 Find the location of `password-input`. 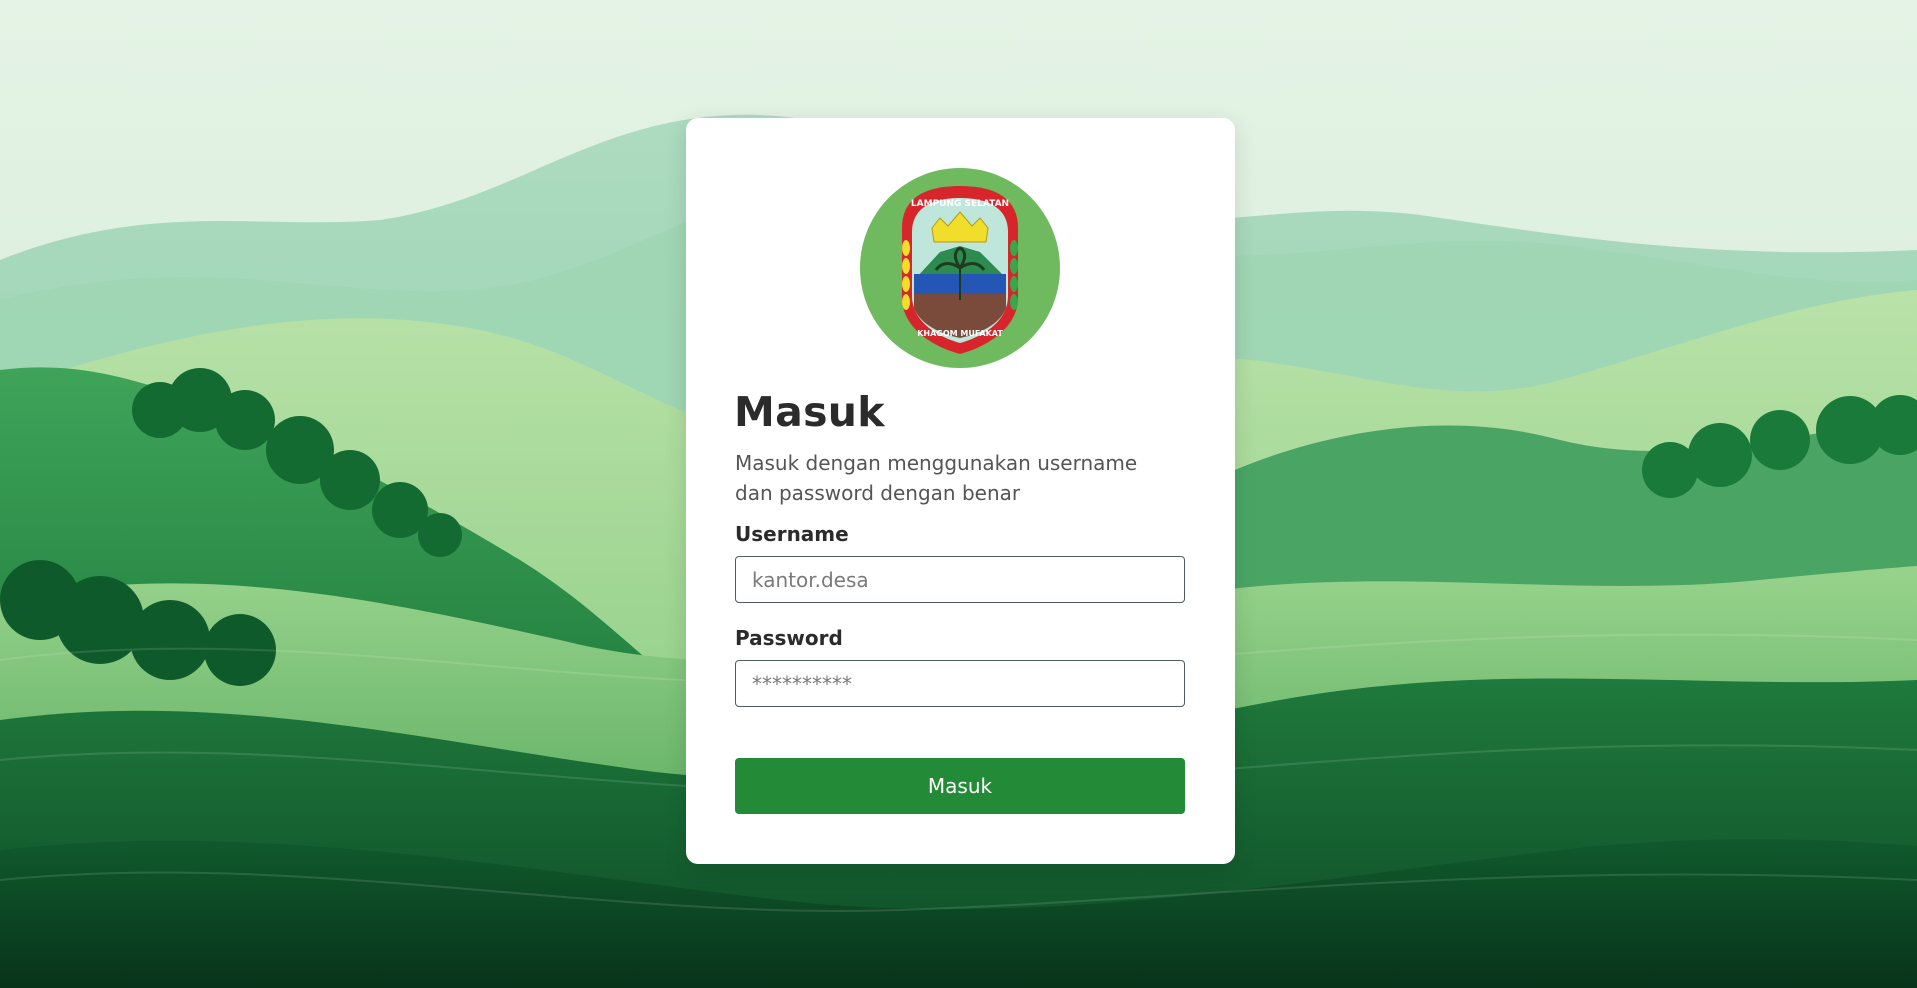

password-input is located at coordinates (960, 683).